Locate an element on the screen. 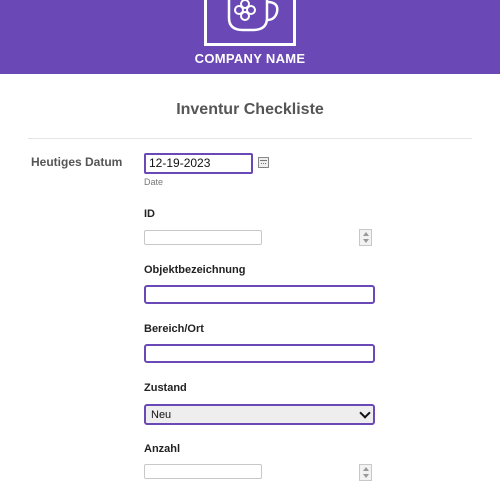 The width and height of the screenshot is (500, 484). bereich-input is located at coordinates (259, 353).